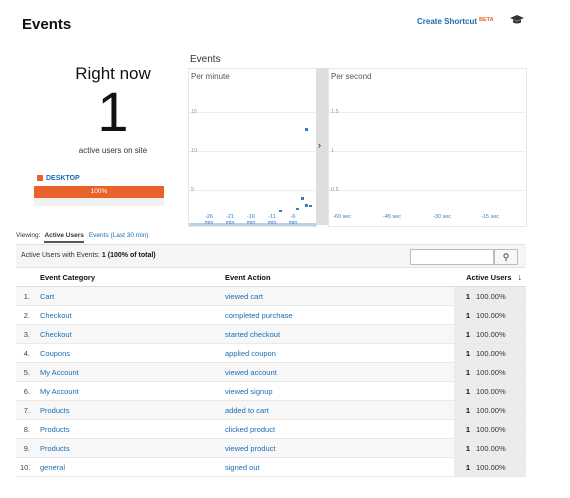  I want to click on event-action-link: signed out, so click(337, 467).